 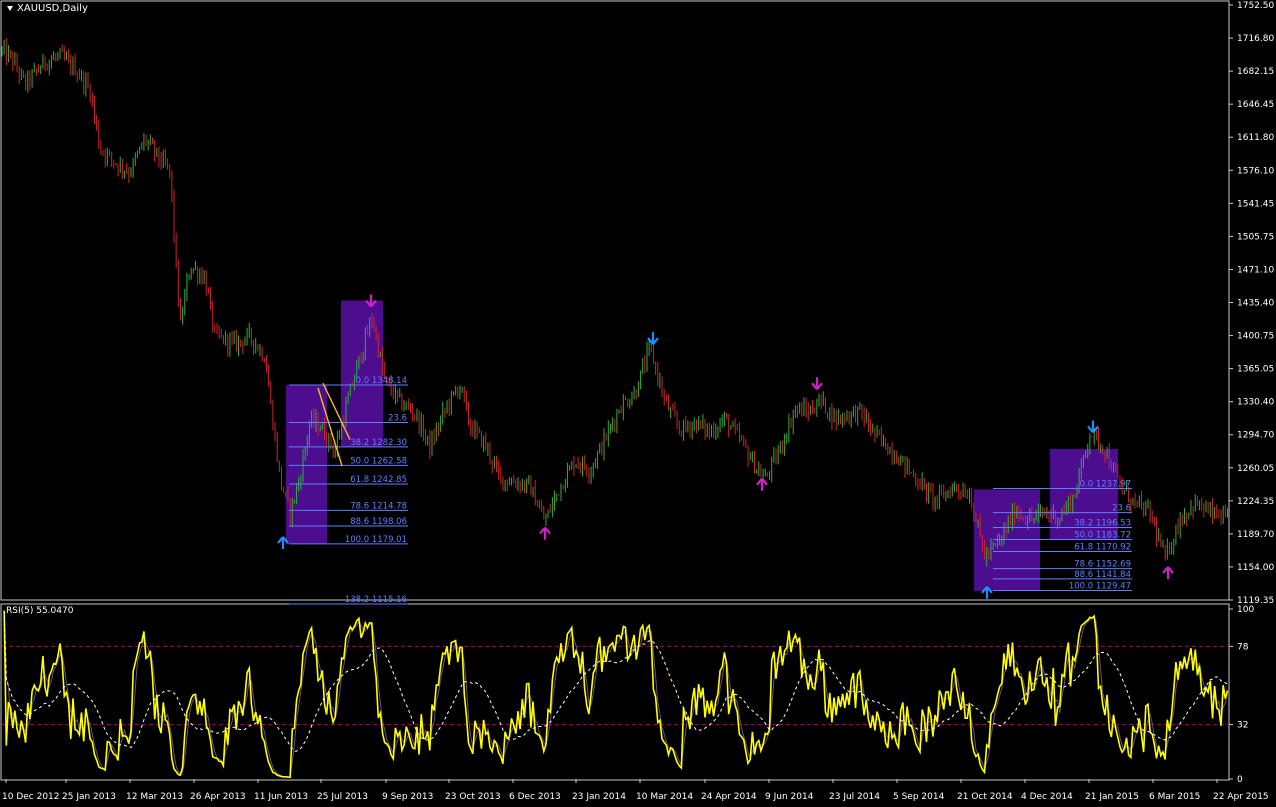 I want to click on date-tick-label: 9 Jun 2014, so click(x=789, y=797).